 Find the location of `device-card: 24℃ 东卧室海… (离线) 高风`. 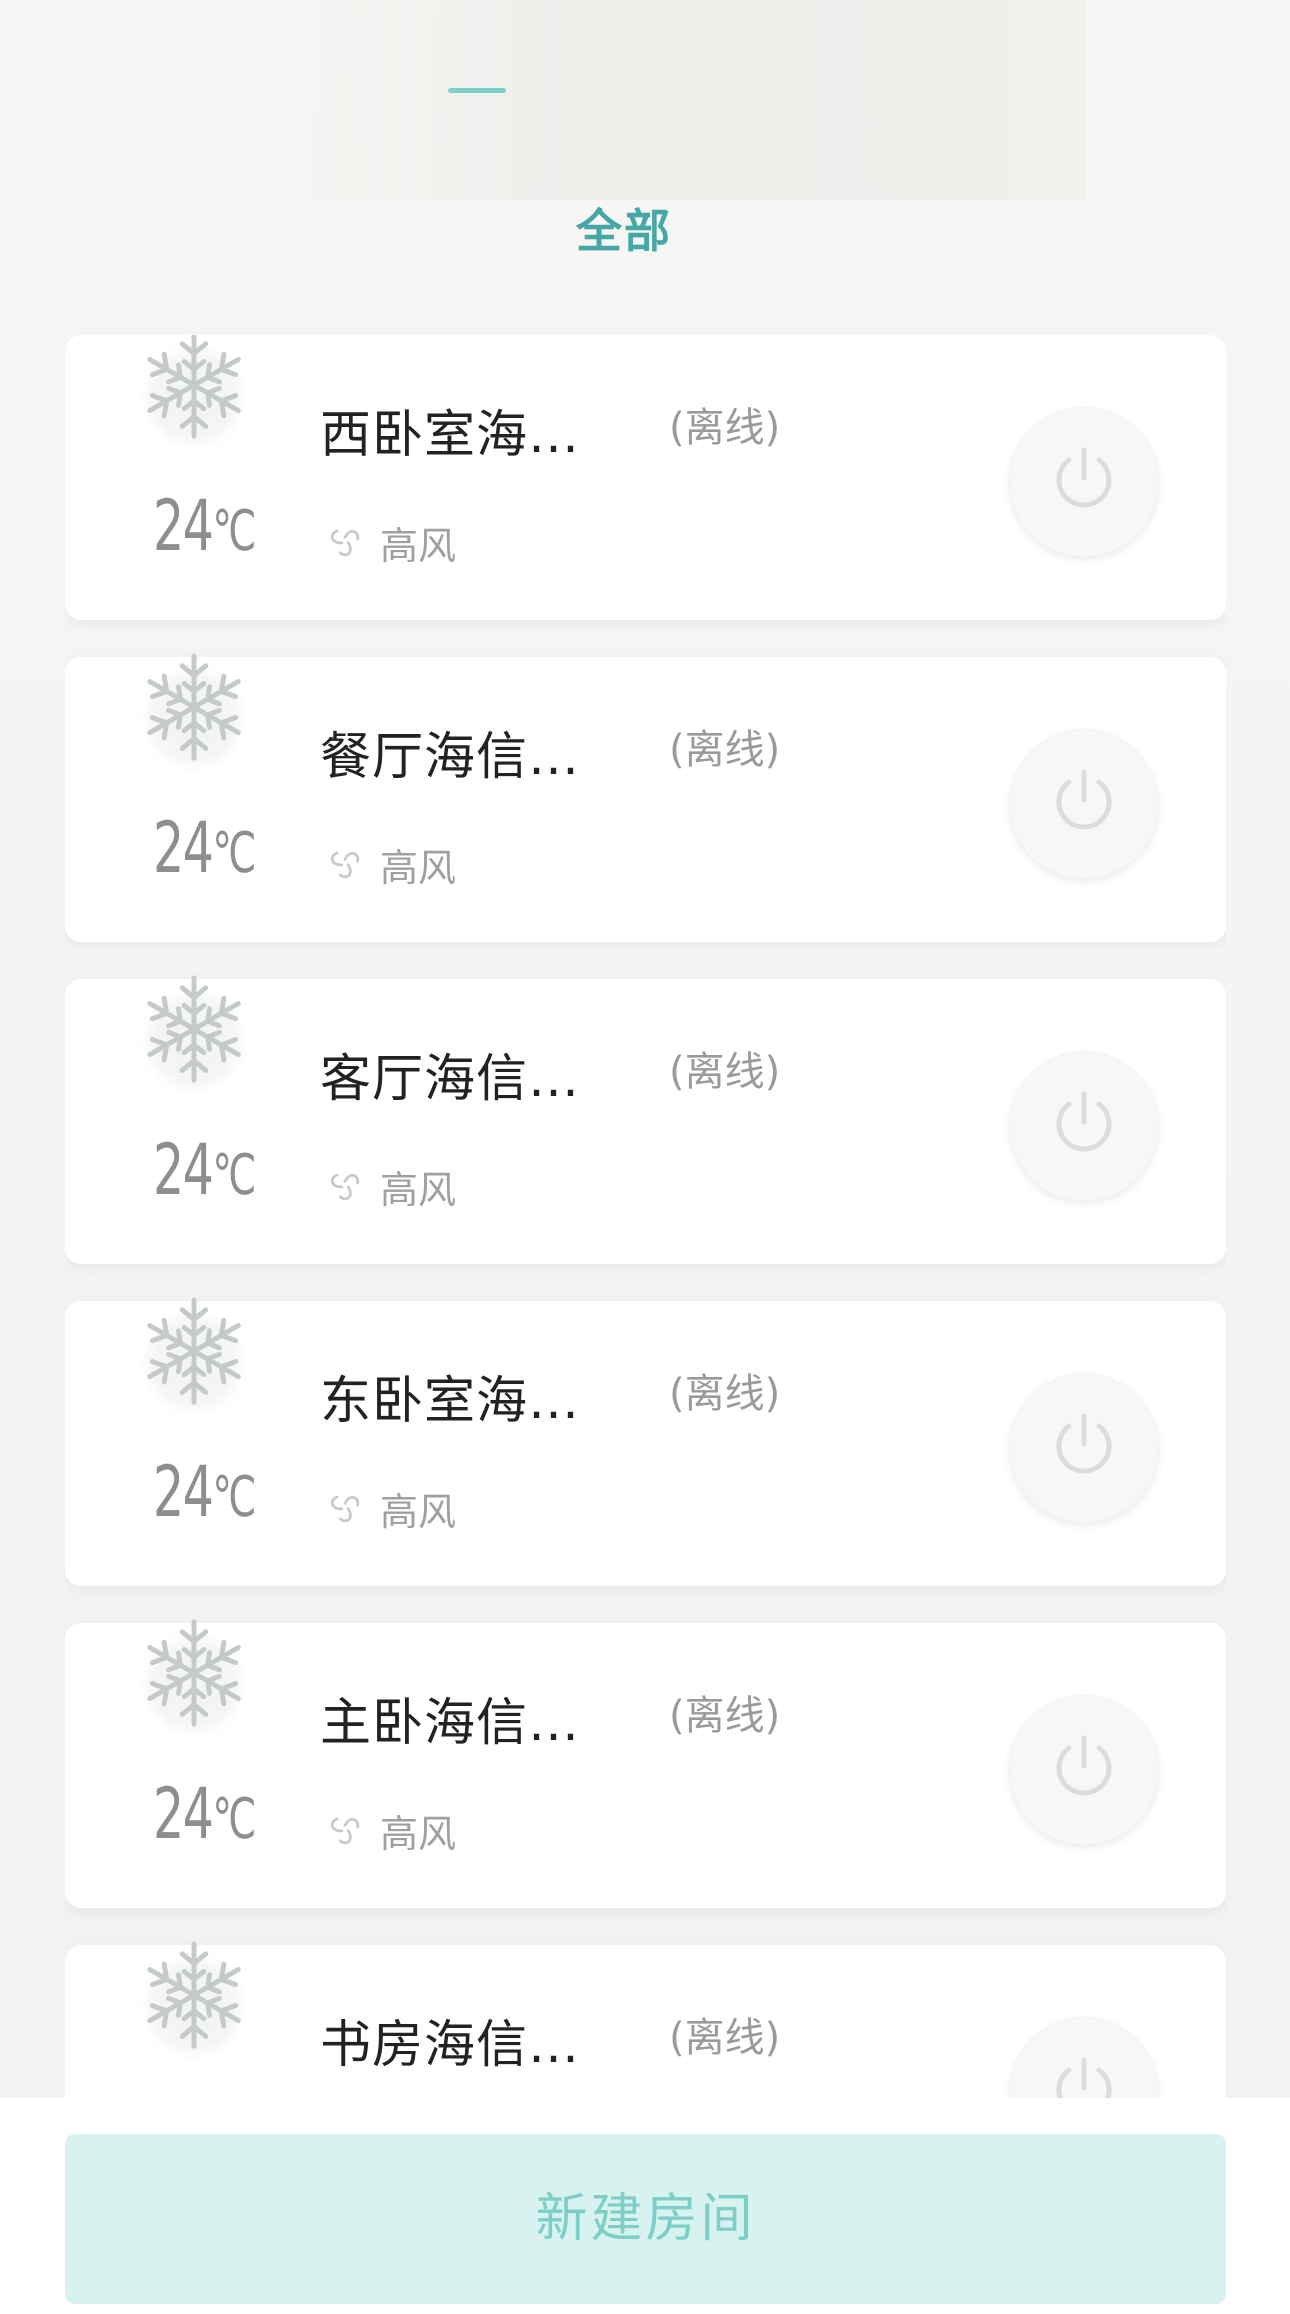

device-card: 24℃ 东卧室海… (离线) 高风 is located at coordinates (645, 1441).